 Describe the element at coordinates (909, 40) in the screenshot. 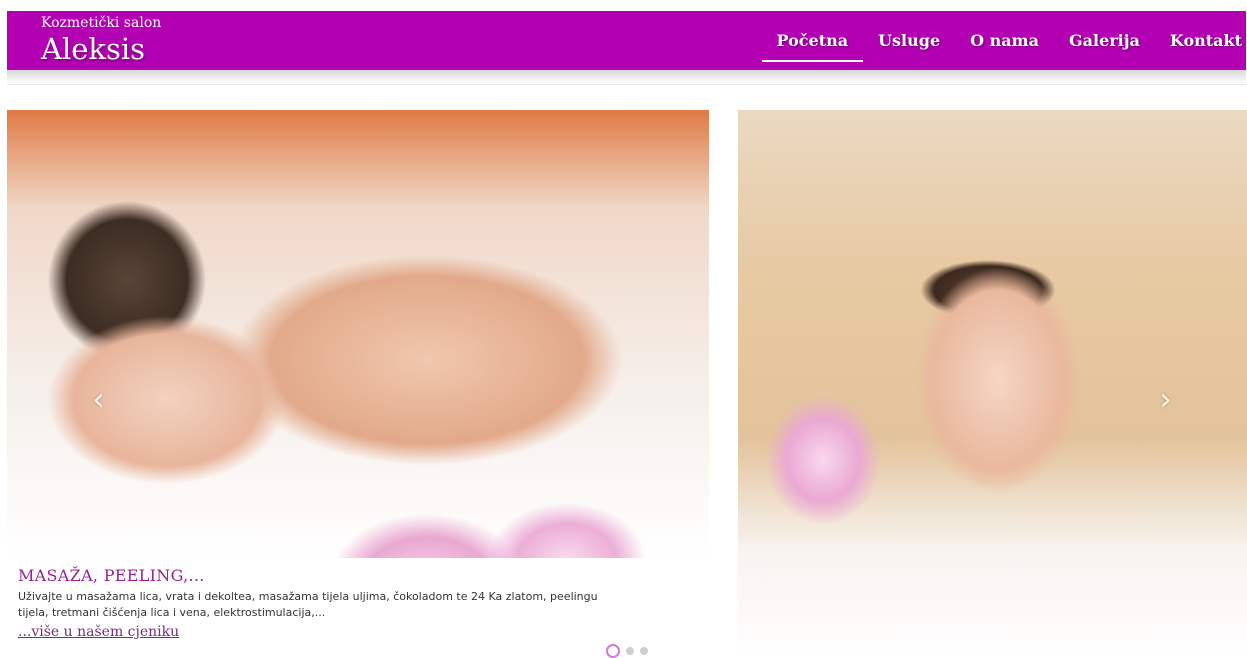

I see `nav-item-usluge: Usluge` at that location.